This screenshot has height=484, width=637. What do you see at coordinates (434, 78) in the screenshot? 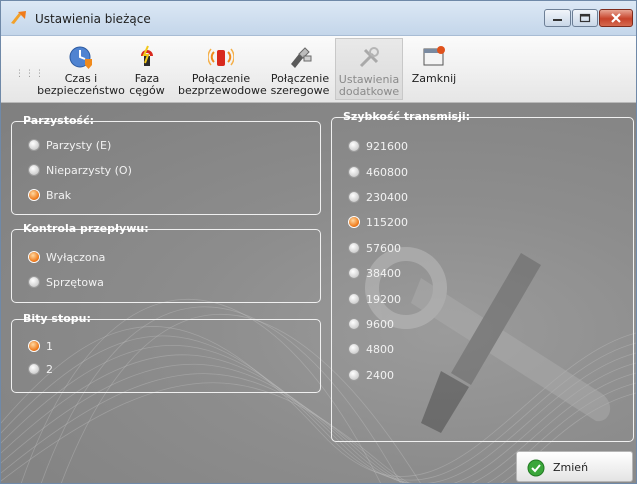
I see `toolbar-label: Zamknij` at bounding box center [434, 78].